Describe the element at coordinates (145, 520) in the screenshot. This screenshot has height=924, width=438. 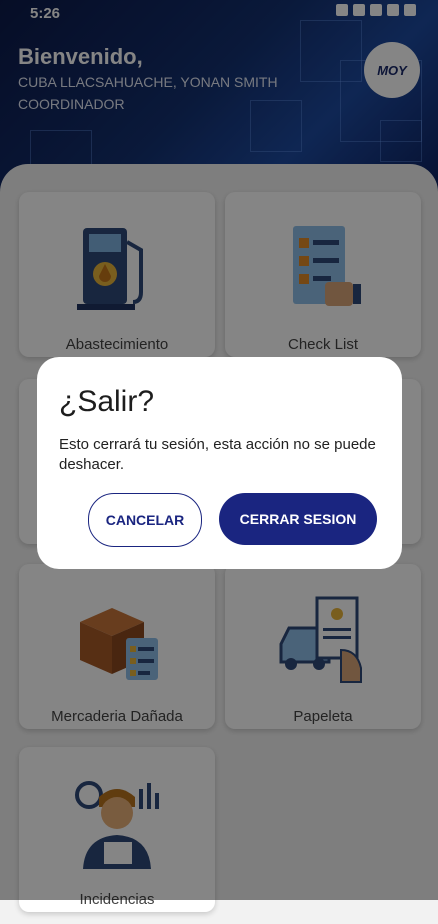
I see `cancel-button: CANCELAR` at that location.